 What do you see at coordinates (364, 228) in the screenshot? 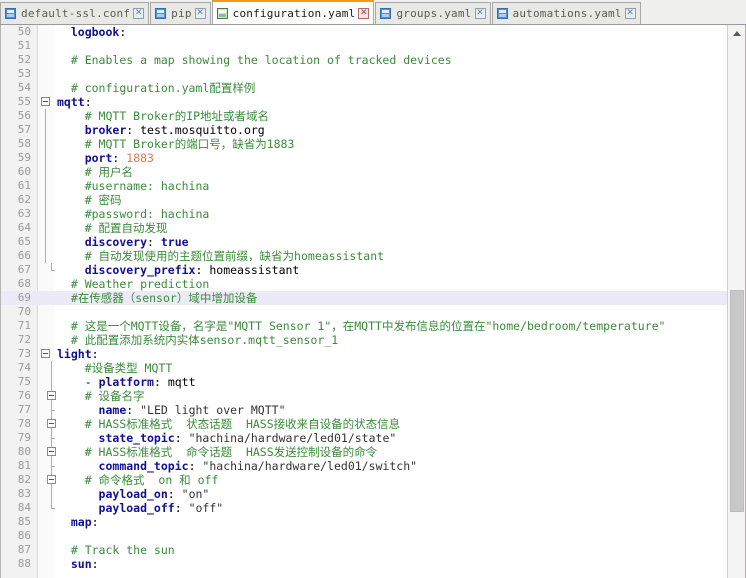
I see `code-line: 64 # 配置自动发现` at bounding box center [364, 228].